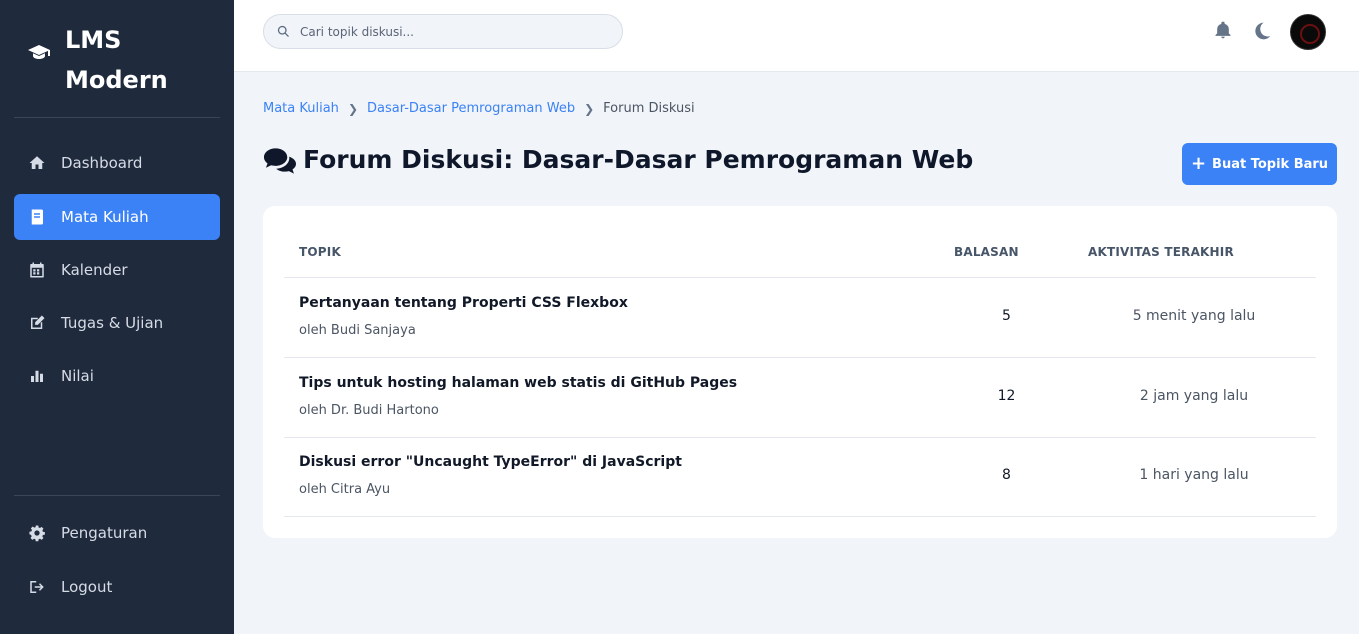 The height and width of the screenshot is (634, 1359). I want to click on sidebar-item-label: Pengaturan, so click(104, 533).